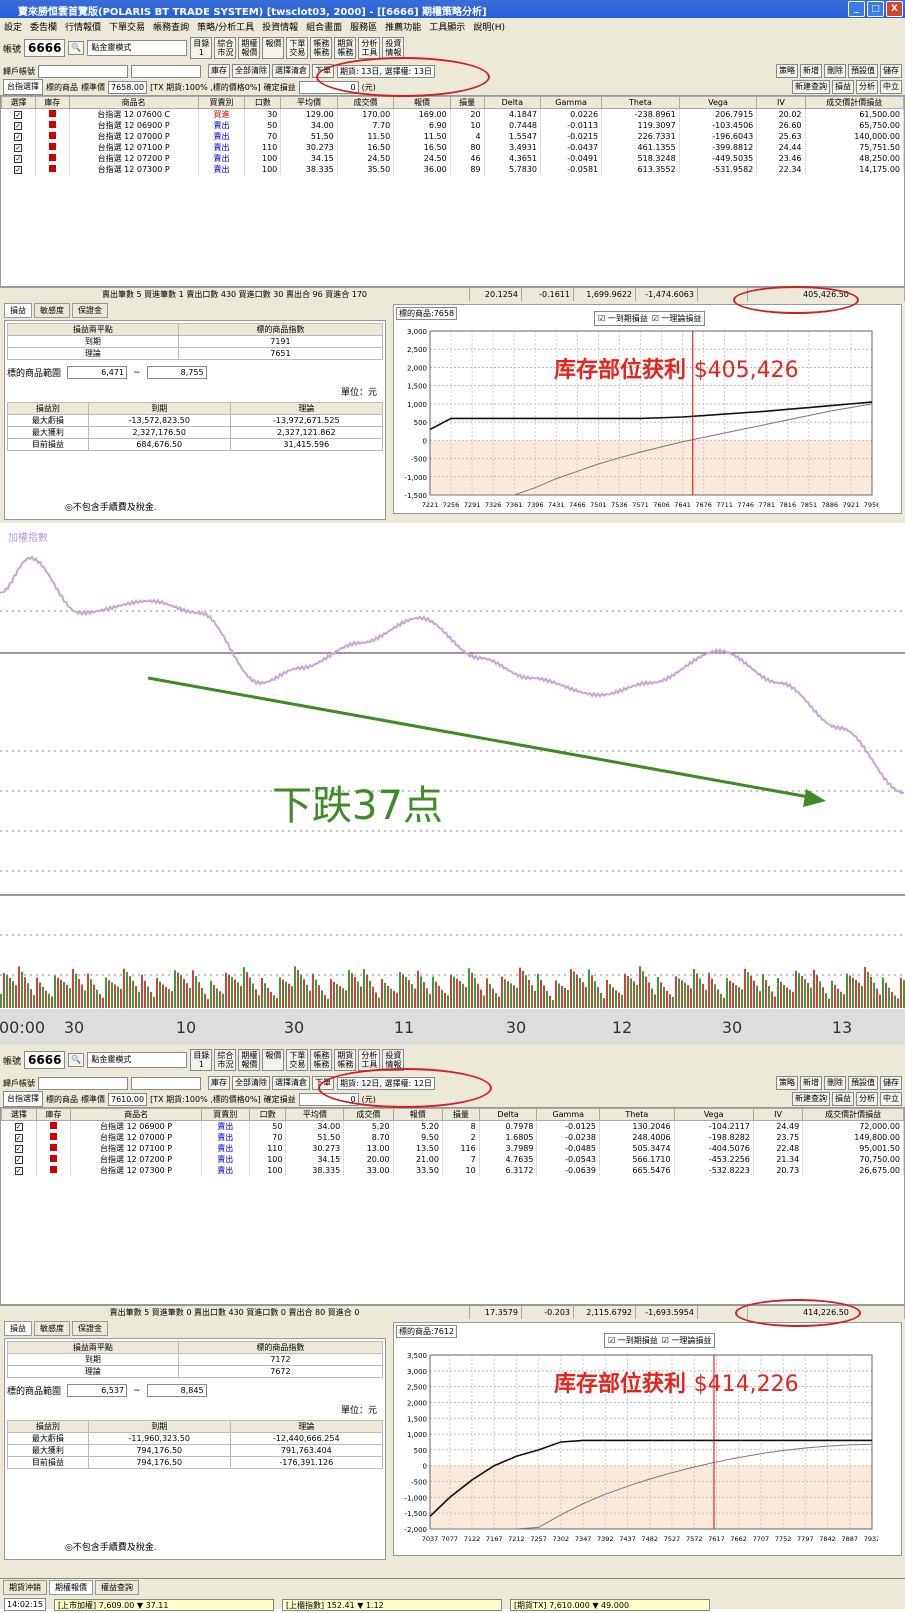 Image resolution: width=905 pixels, height=1613 pixels. What do you see at coordinates (97, 1390) in the screenshot?
I see `range-from-input: 6,537` at bounding box center [97, 1390].